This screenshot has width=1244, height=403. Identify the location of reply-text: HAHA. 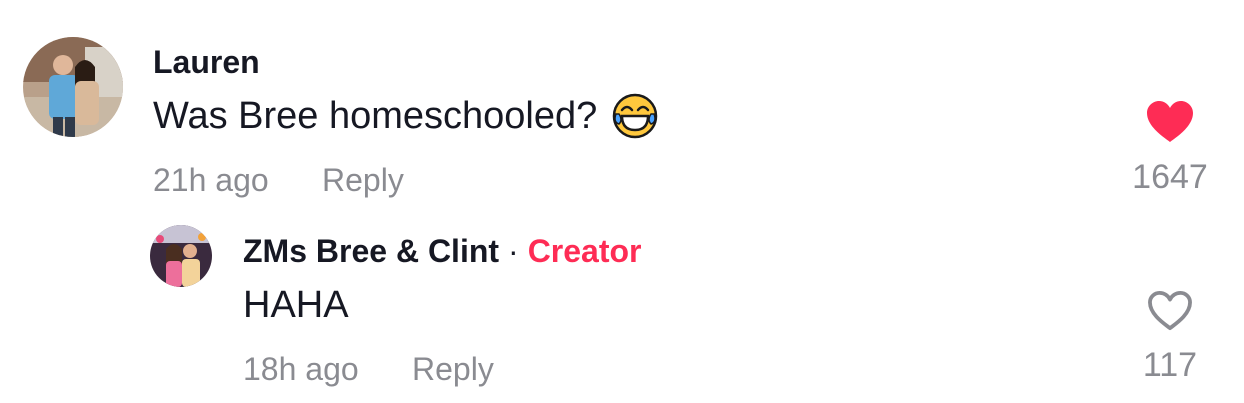
(296, 305).